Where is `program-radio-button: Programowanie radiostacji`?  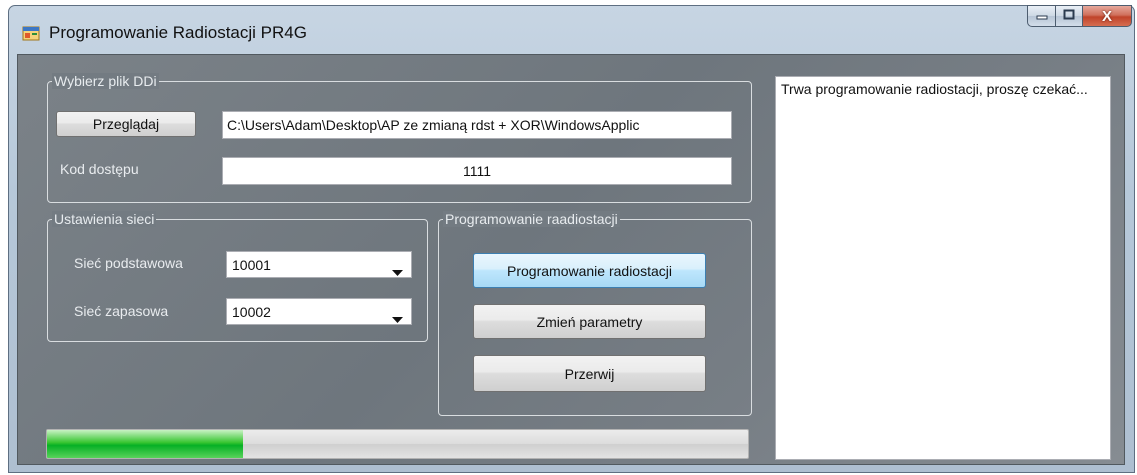 program-radio-button: Programowanie radiostacji is located at coordinates (589, 270).